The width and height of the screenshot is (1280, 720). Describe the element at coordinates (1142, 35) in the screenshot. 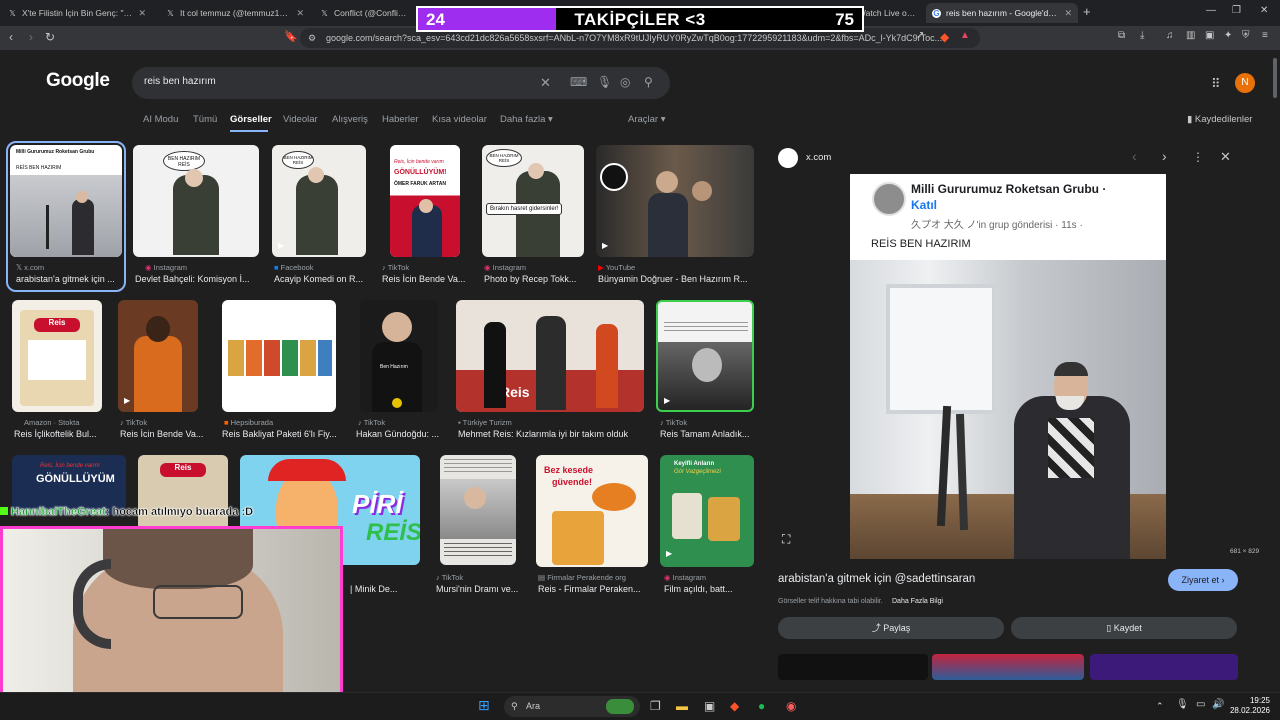

I see `downloads-icon: ⤓` at that location.